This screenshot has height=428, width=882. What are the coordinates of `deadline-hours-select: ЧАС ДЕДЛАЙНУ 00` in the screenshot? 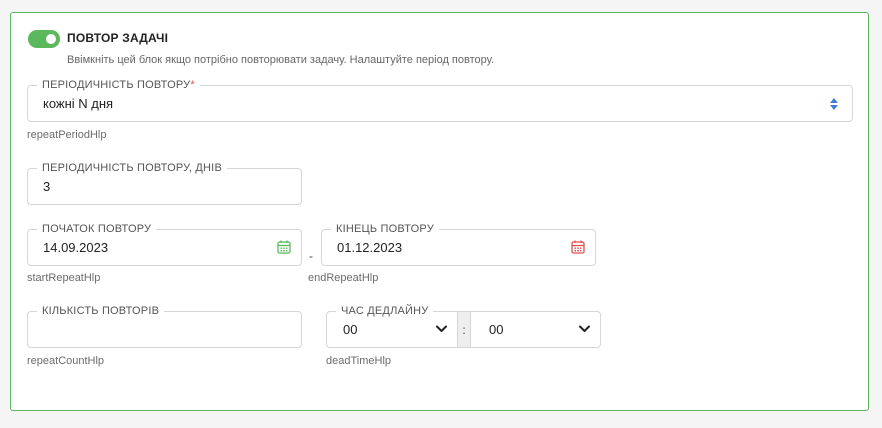 It's located at (392, 326).